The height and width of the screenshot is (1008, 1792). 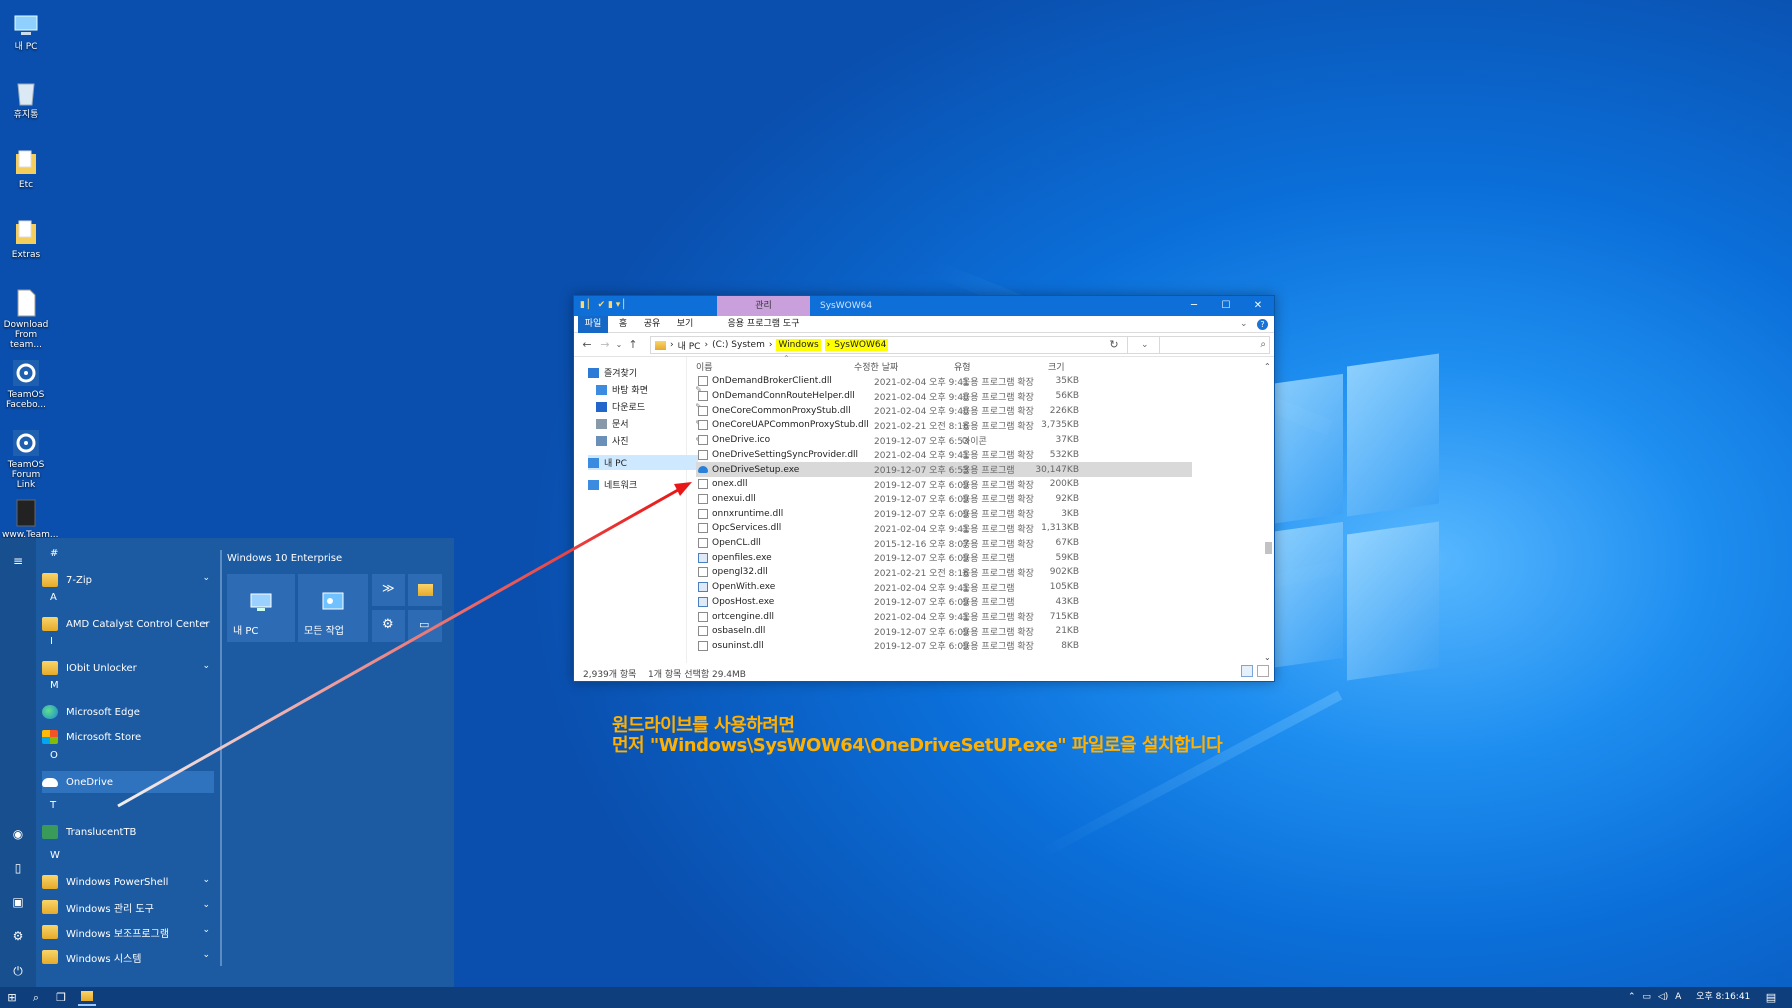 What do you see at coordinates (18, 868) in the screenshot?
I see `documents-icon: ▯` at bounding box center [18, 868].